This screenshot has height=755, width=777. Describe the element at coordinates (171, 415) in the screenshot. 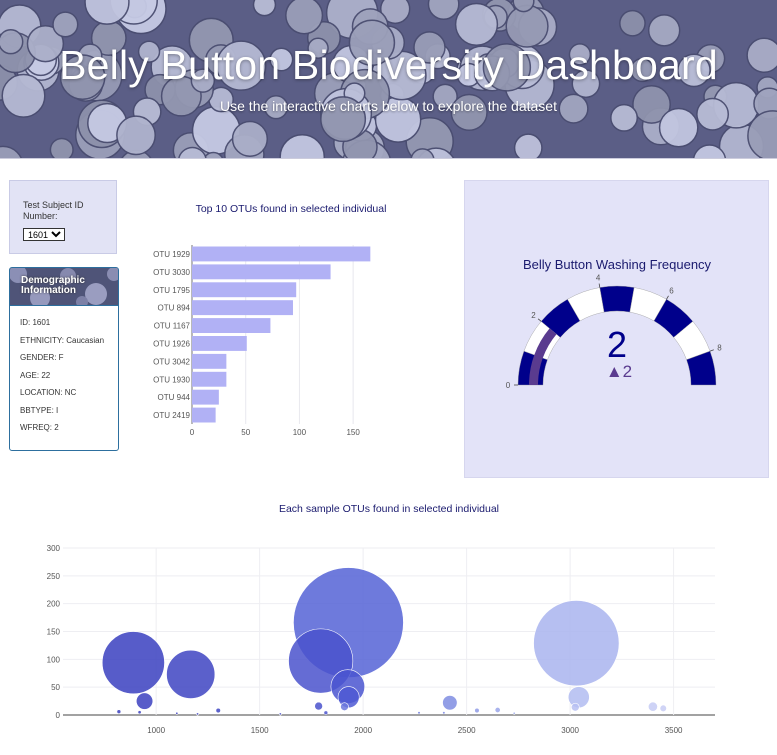

I see `bar-category-label: OTU 2419` at that location.